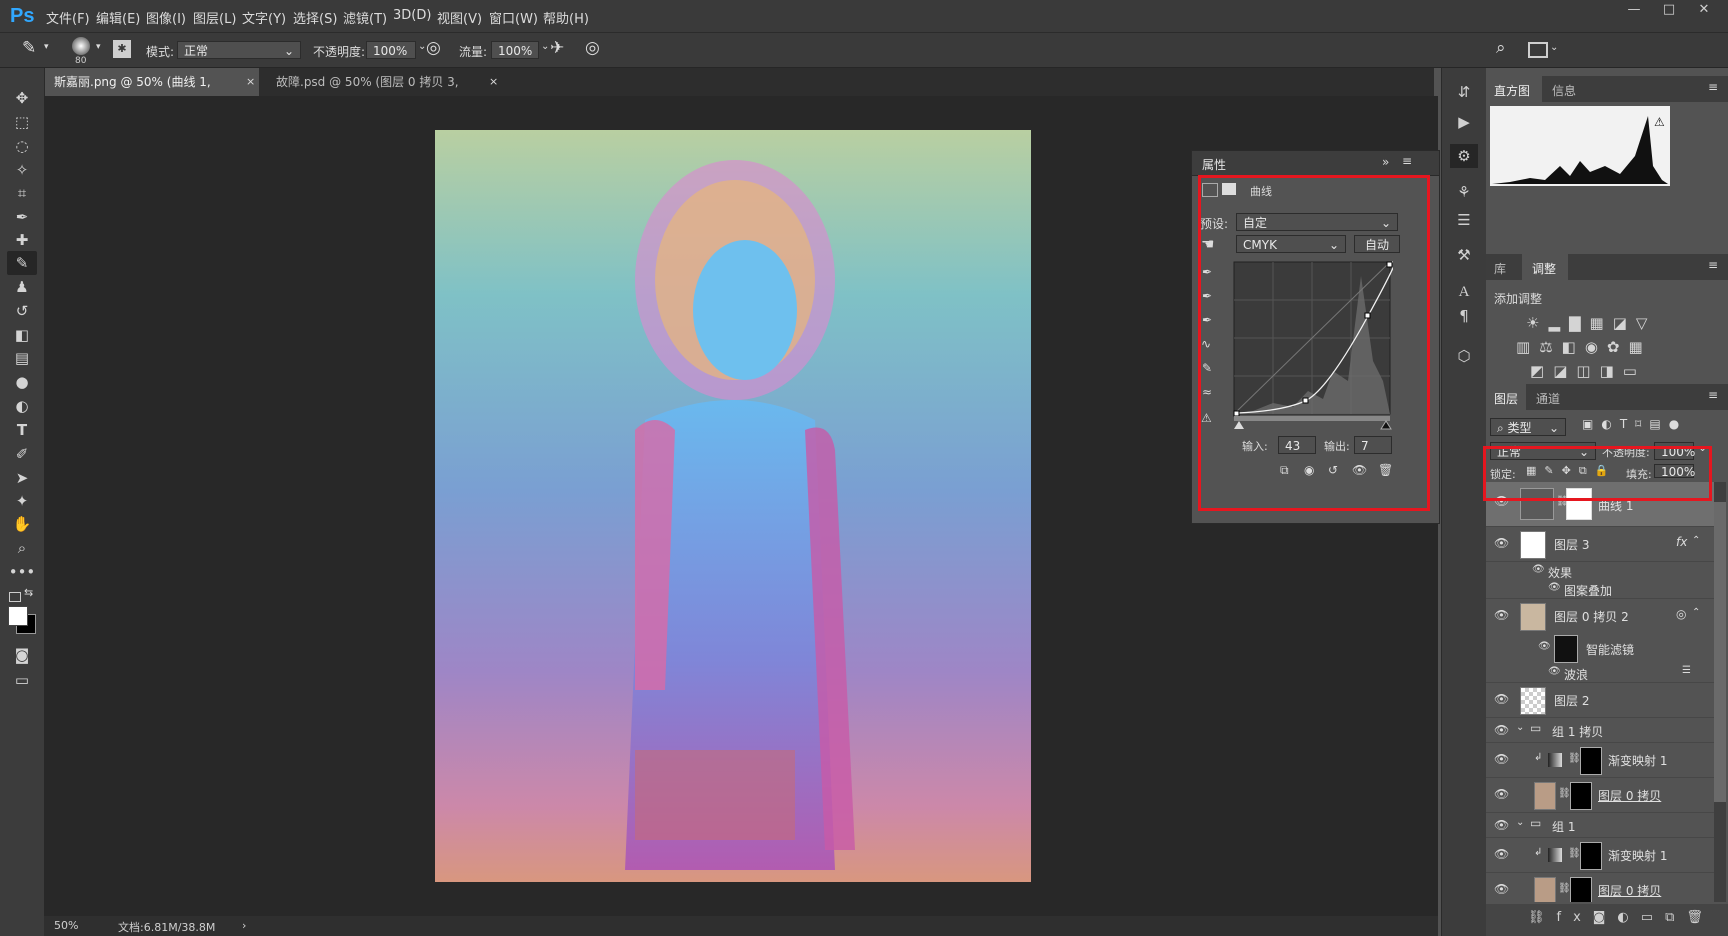  What do you see at coordinates (1575, 917) in the screenshot?
I see `fx-icon: fx` at bounding box center [1575, 917].